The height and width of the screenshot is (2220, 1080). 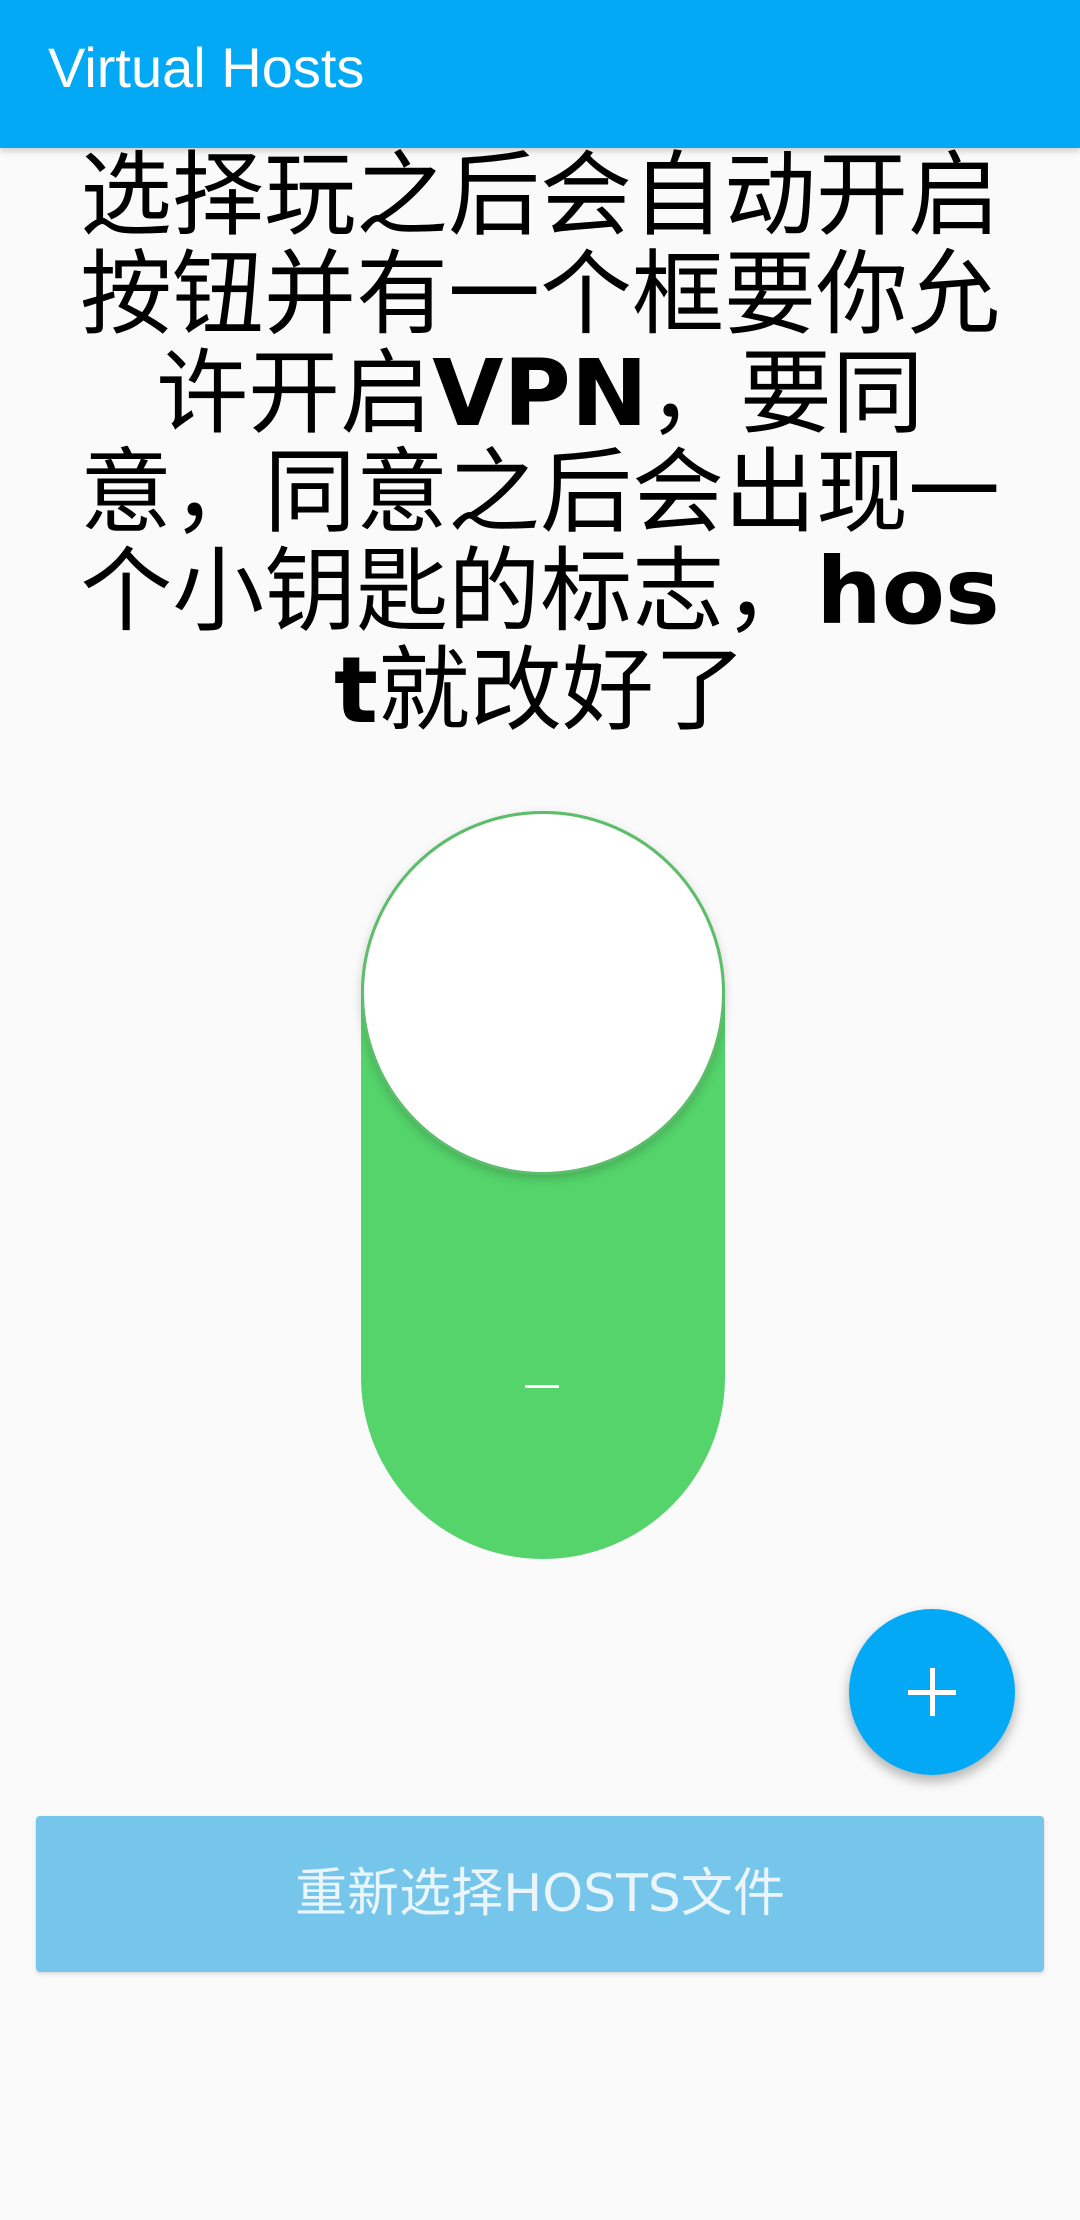 I want to click on plus-icon, so click(x=932, y=1692).